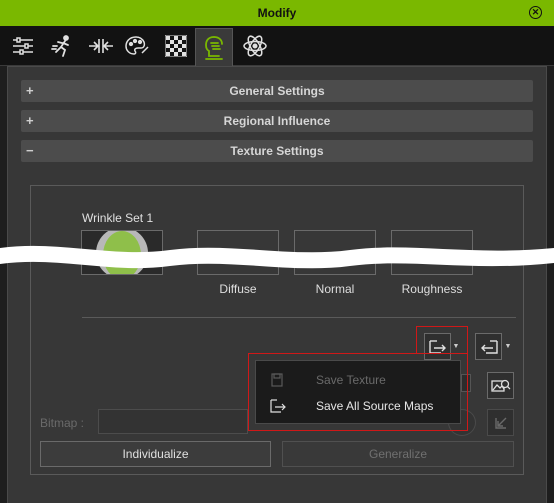  I want to click on save-texture-icon, so click(277, 380).